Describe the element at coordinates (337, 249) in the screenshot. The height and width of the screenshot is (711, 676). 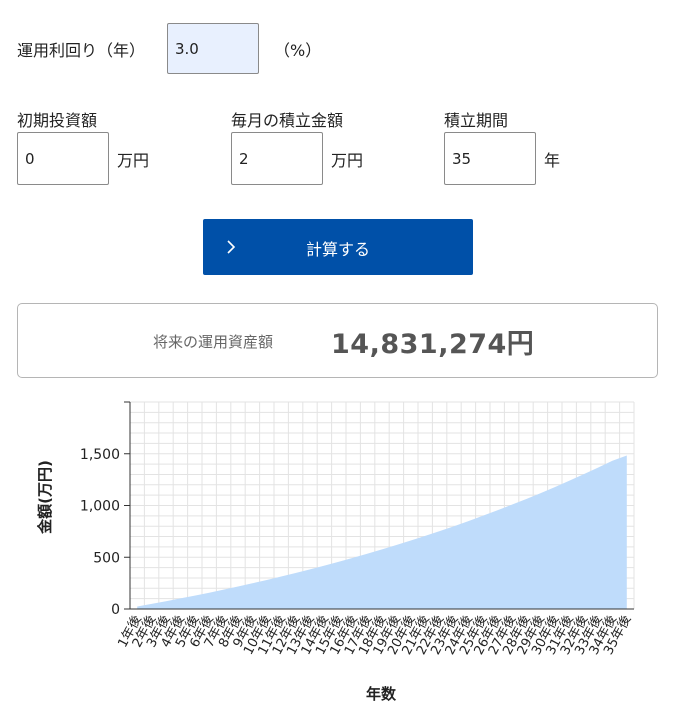
I see `calculate-button-label: 計算する` at that location.